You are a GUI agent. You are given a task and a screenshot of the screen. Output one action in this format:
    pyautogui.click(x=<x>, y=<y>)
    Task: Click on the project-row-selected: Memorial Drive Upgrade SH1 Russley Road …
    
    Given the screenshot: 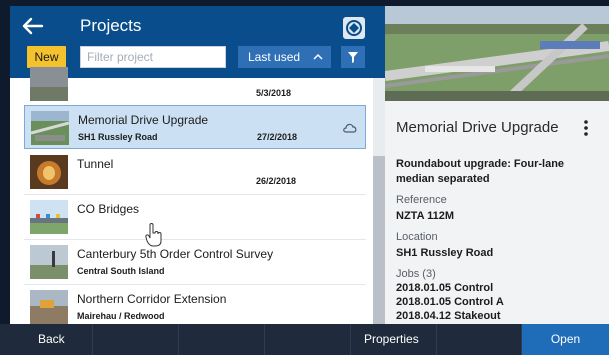 What is the action you would take?
    pyautogui.click(x=195, y=127)
    